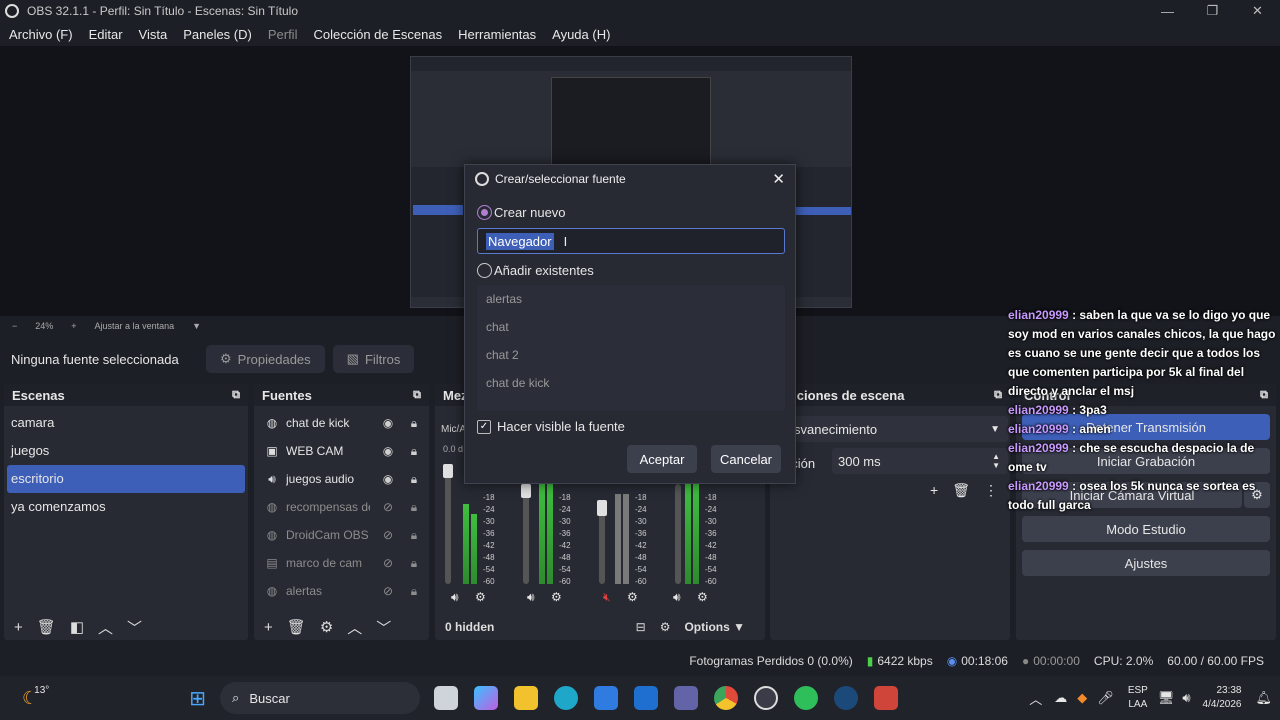 The width and height of the screenshot is (1280, 720). I want to click on source-item: ◍ recompensas de ⊘ 🔒︎, so click(341, 507).